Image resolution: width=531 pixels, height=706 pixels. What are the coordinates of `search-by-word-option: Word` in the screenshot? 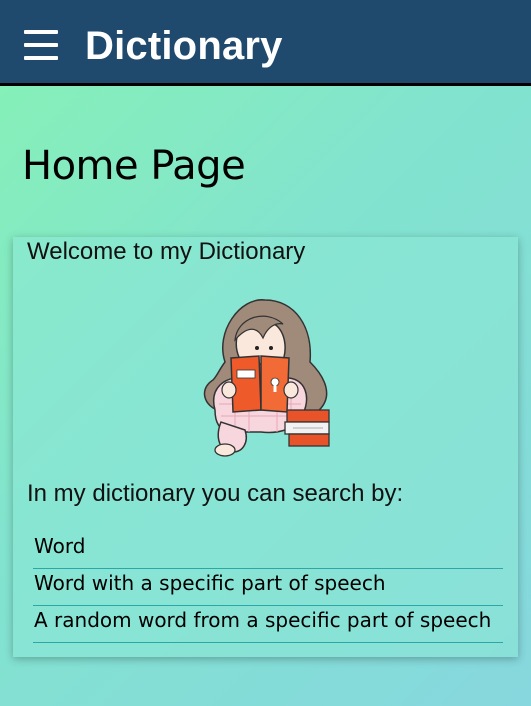 It's located at (268, 550).